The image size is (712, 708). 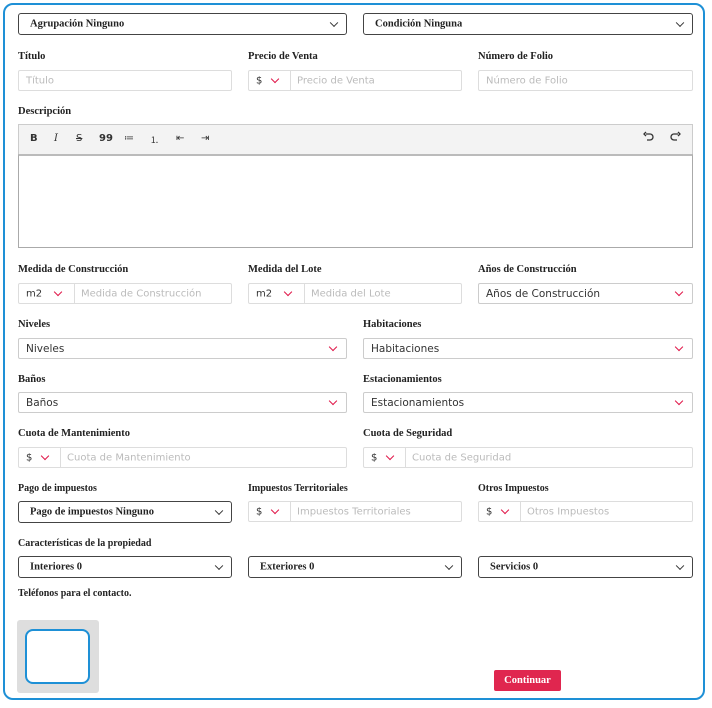 I want to click on outdent-icon: ⇤, so click(x=180, y=138).